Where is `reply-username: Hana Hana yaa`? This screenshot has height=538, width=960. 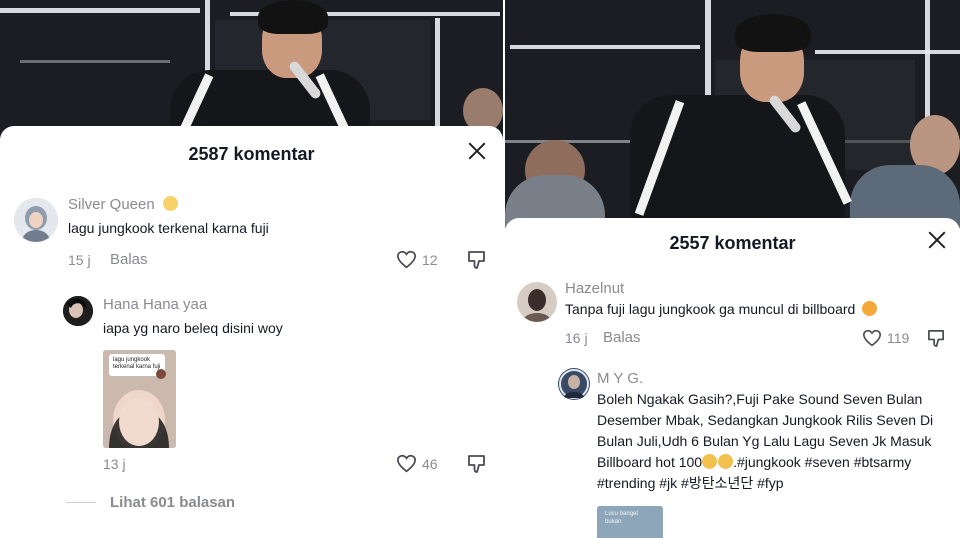
reply-username: Hana Hana yaa is located at coordinates (155, 304).